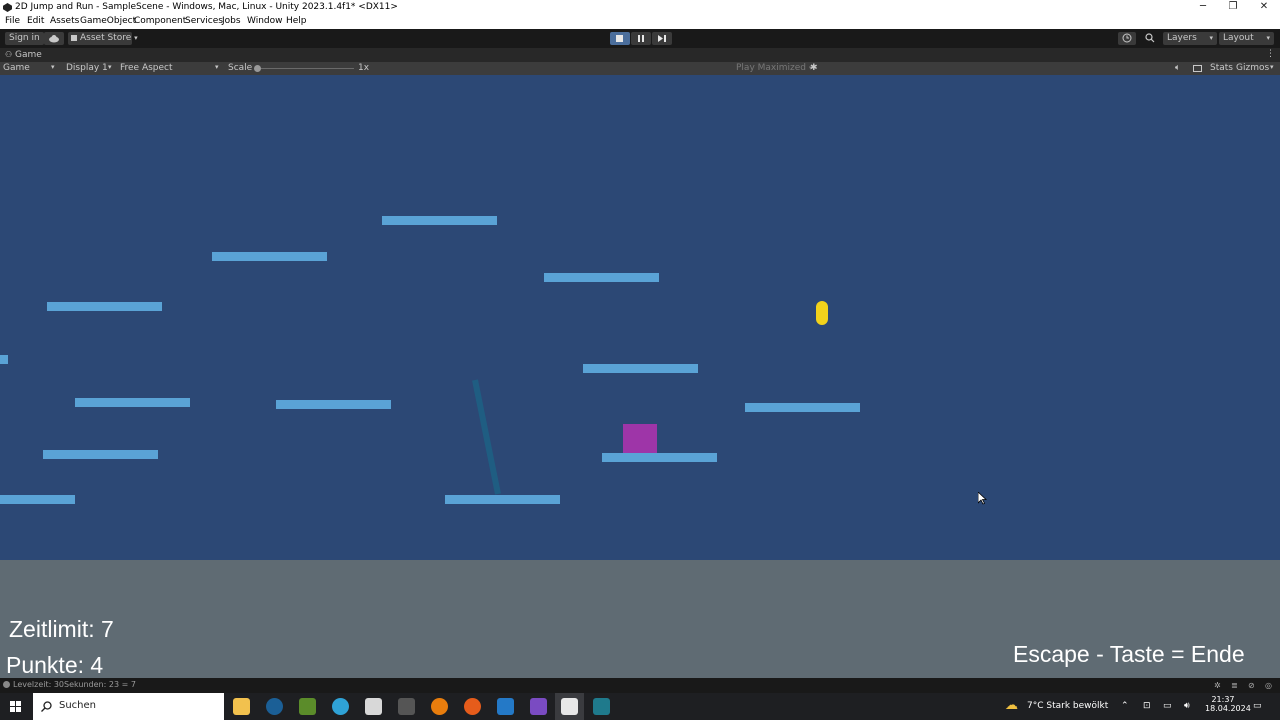 This screenshot has width=1280, height=720. I want to click on app-tray-icon: ⊡, so click(1147, 706).